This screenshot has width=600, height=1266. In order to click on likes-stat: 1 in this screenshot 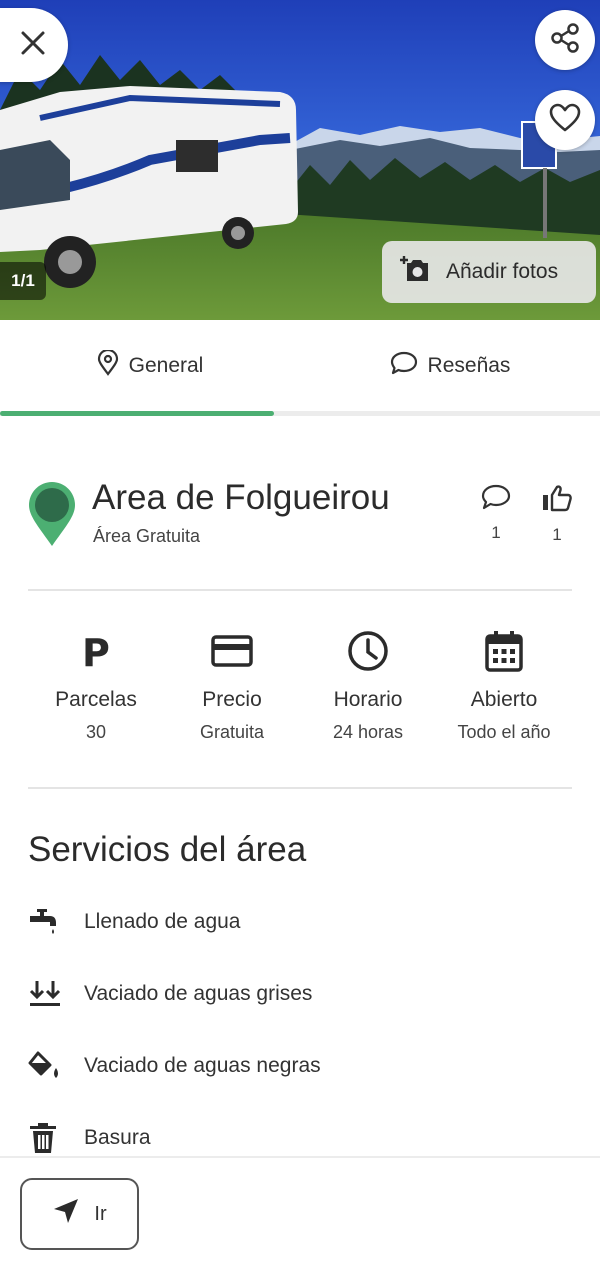, I will do `click(557, 514)`.